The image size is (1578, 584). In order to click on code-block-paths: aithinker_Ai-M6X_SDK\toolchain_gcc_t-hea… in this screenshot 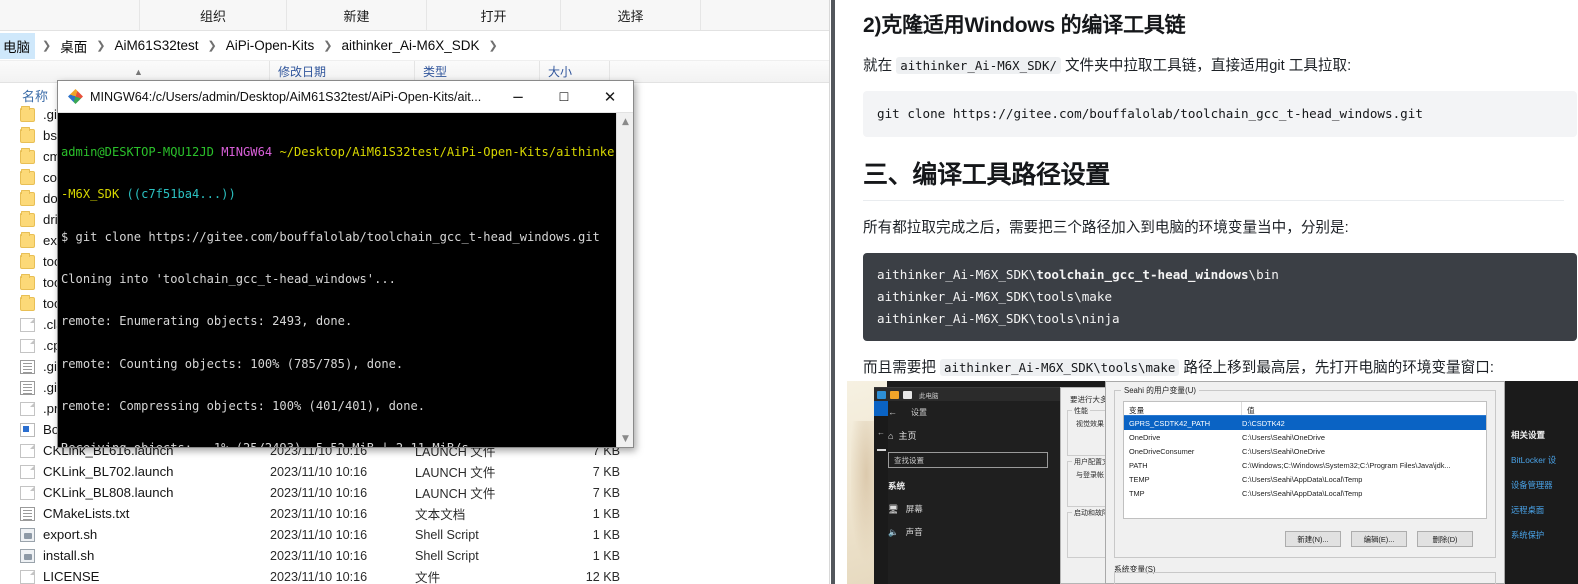, I will do `click(1220, 297)`.